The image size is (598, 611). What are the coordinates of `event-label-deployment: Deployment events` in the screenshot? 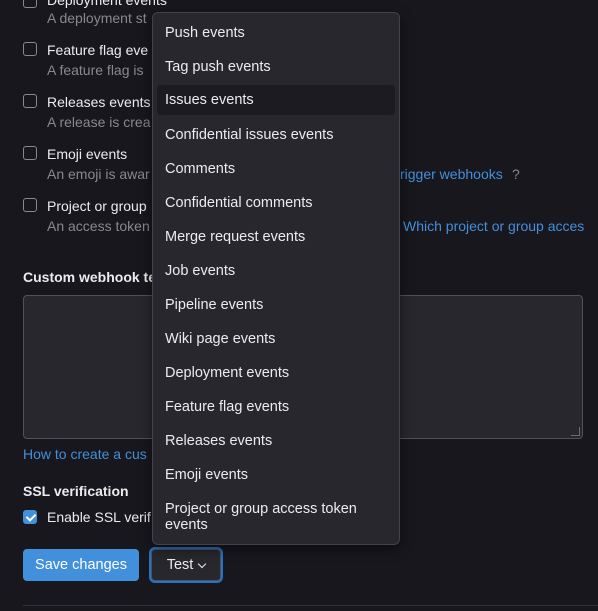 It's located at (107, 4).